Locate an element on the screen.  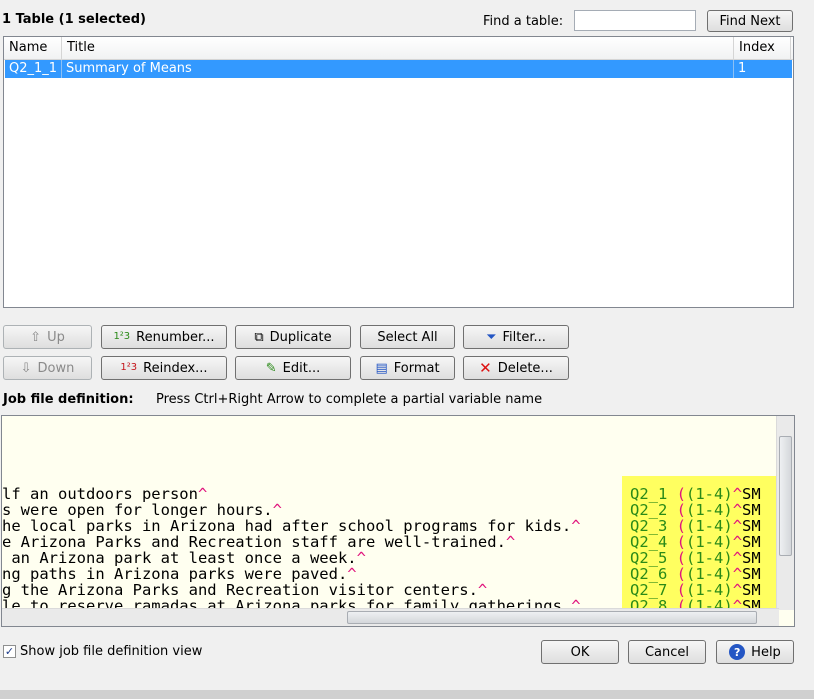
cancel-button: Cancel is located at coordinates (667, 652).